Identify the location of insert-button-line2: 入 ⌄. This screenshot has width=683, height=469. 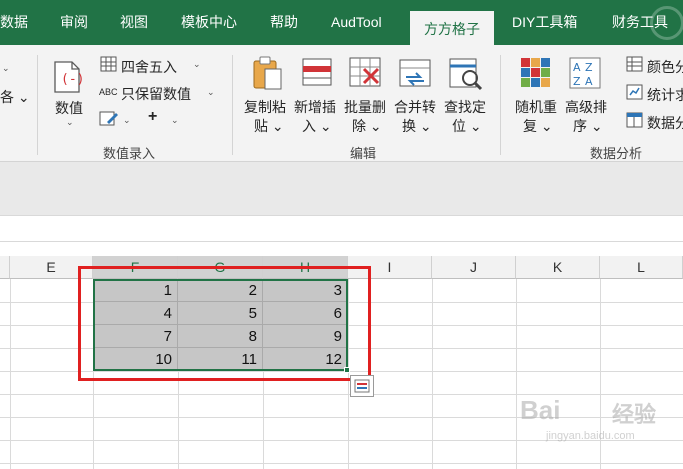
(317, 126).